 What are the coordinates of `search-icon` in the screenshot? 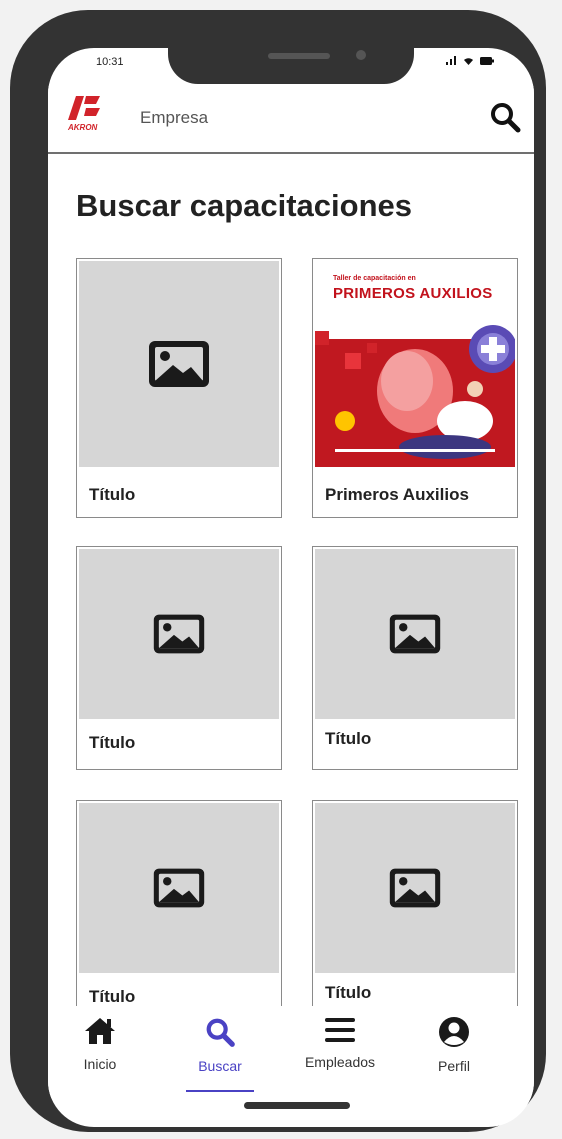 It's located at (220, 1032).